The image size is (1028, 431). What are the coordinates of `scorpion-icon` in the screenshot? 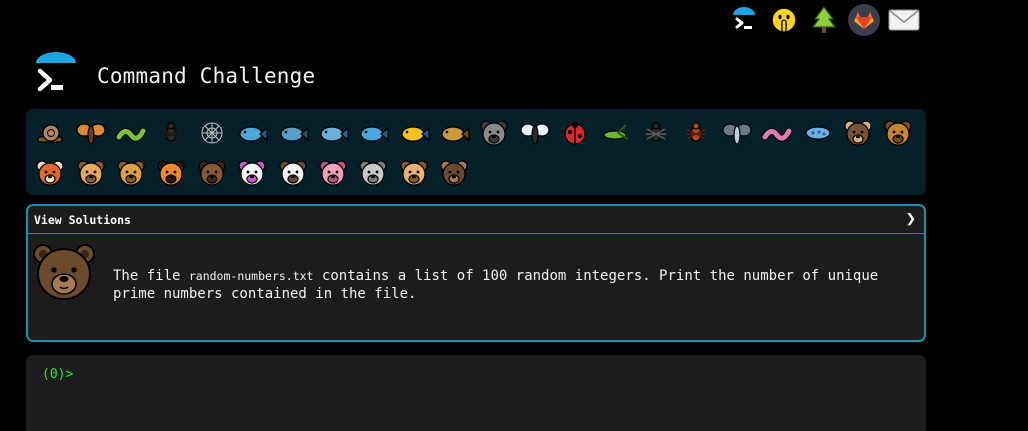 It's located at (696, 133).